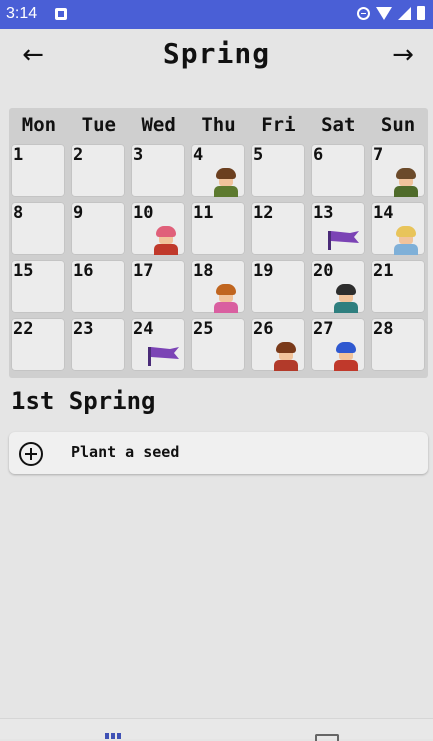 The width and height of the screenshot is (433, 741). I want to click on signal-icon, so click(404, 13).